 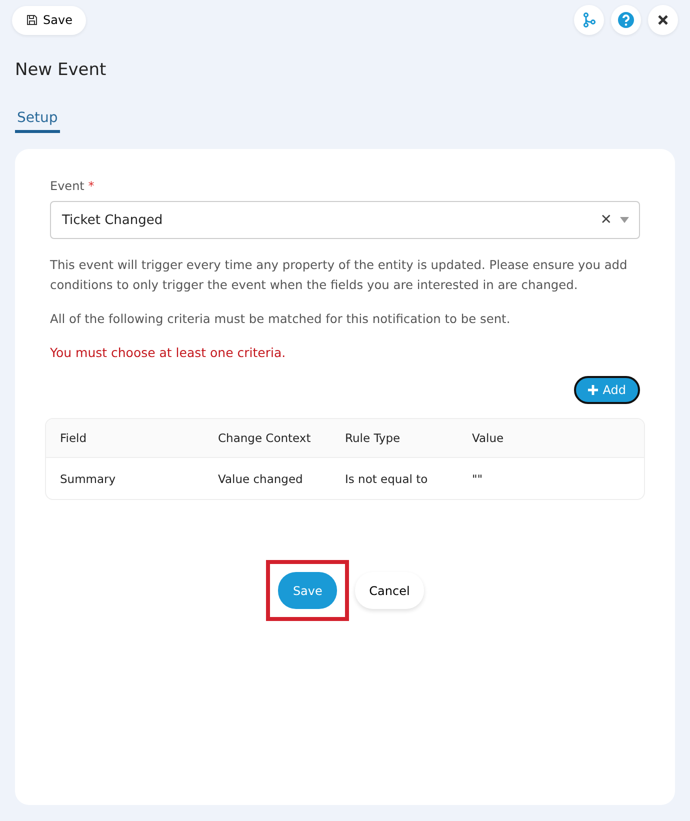 What do you see at coordinates (387, 479) in the screenshot?
I see `table-cell-text: Is not equal to` at bounding box center [387, 479].